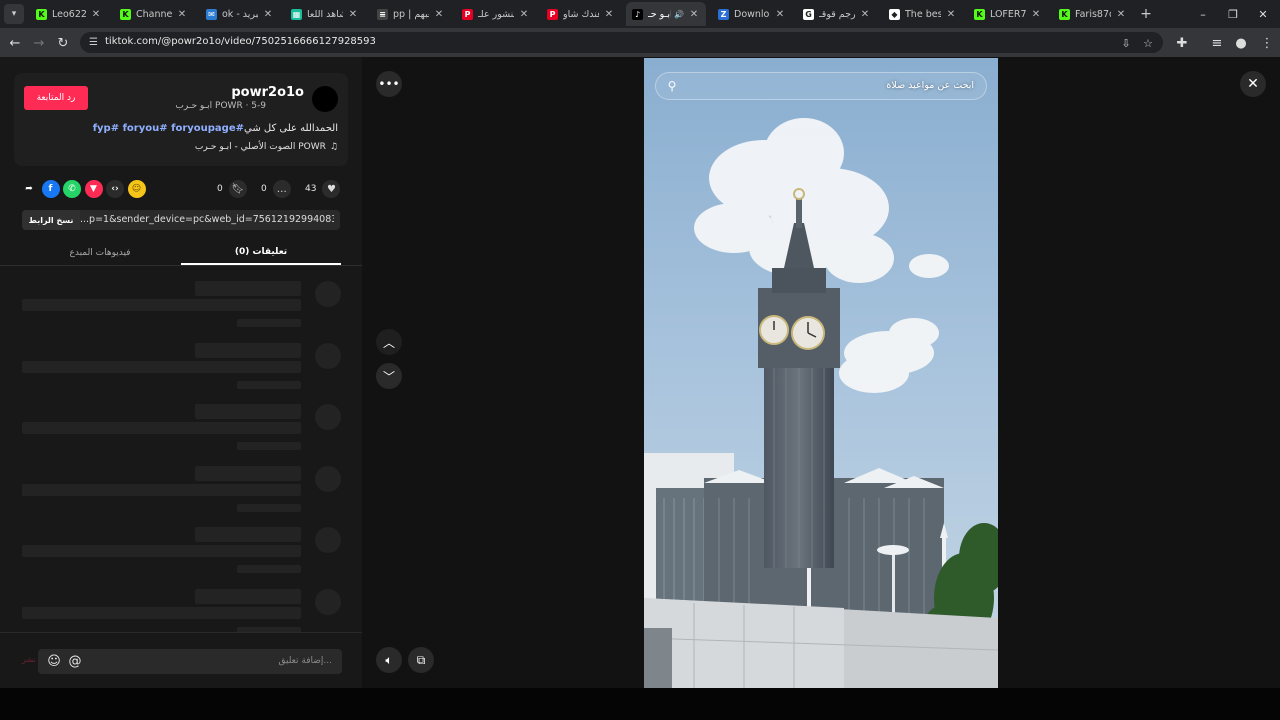 This screenshot has width=1280, height=720. What do you see at coordinates (39, 43) in the screenshot?
I see `forward-icon: →` at bounding box center [39, 43].